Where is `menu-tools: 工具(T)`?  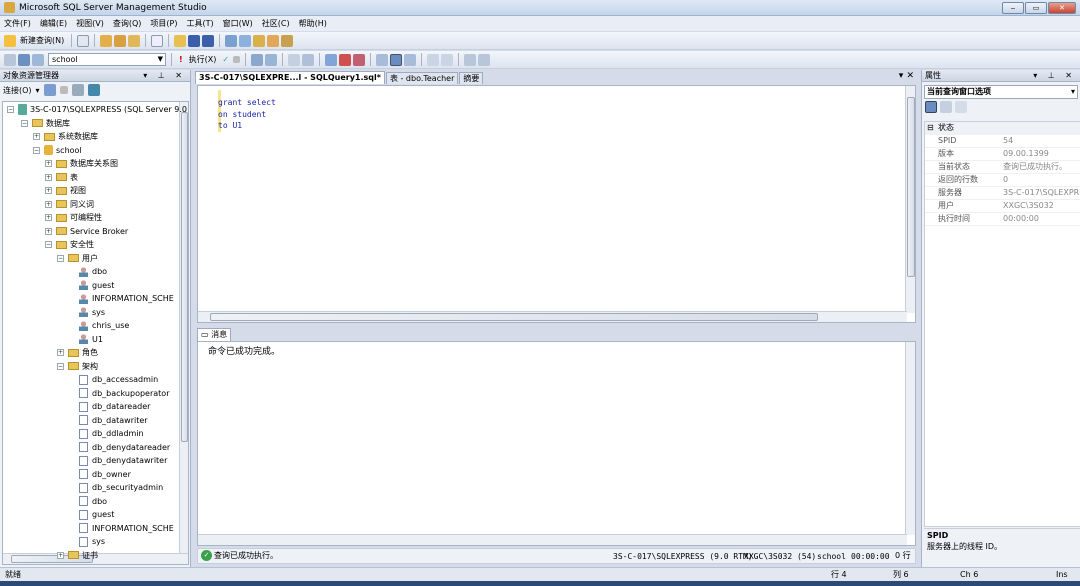
menu-tools: 工具(T) is located at coordinates (199, 23).